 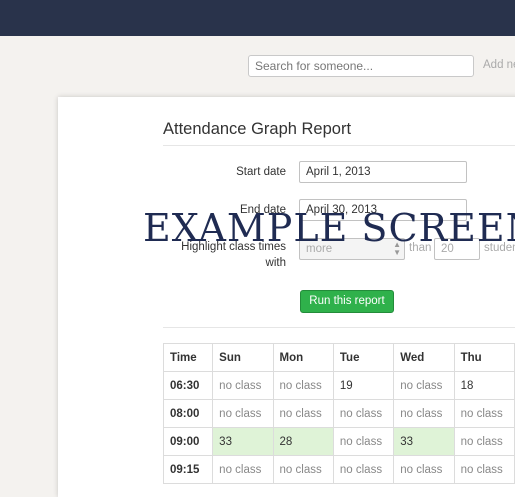 I want to click on form-divider, so click(x=339, y=327).